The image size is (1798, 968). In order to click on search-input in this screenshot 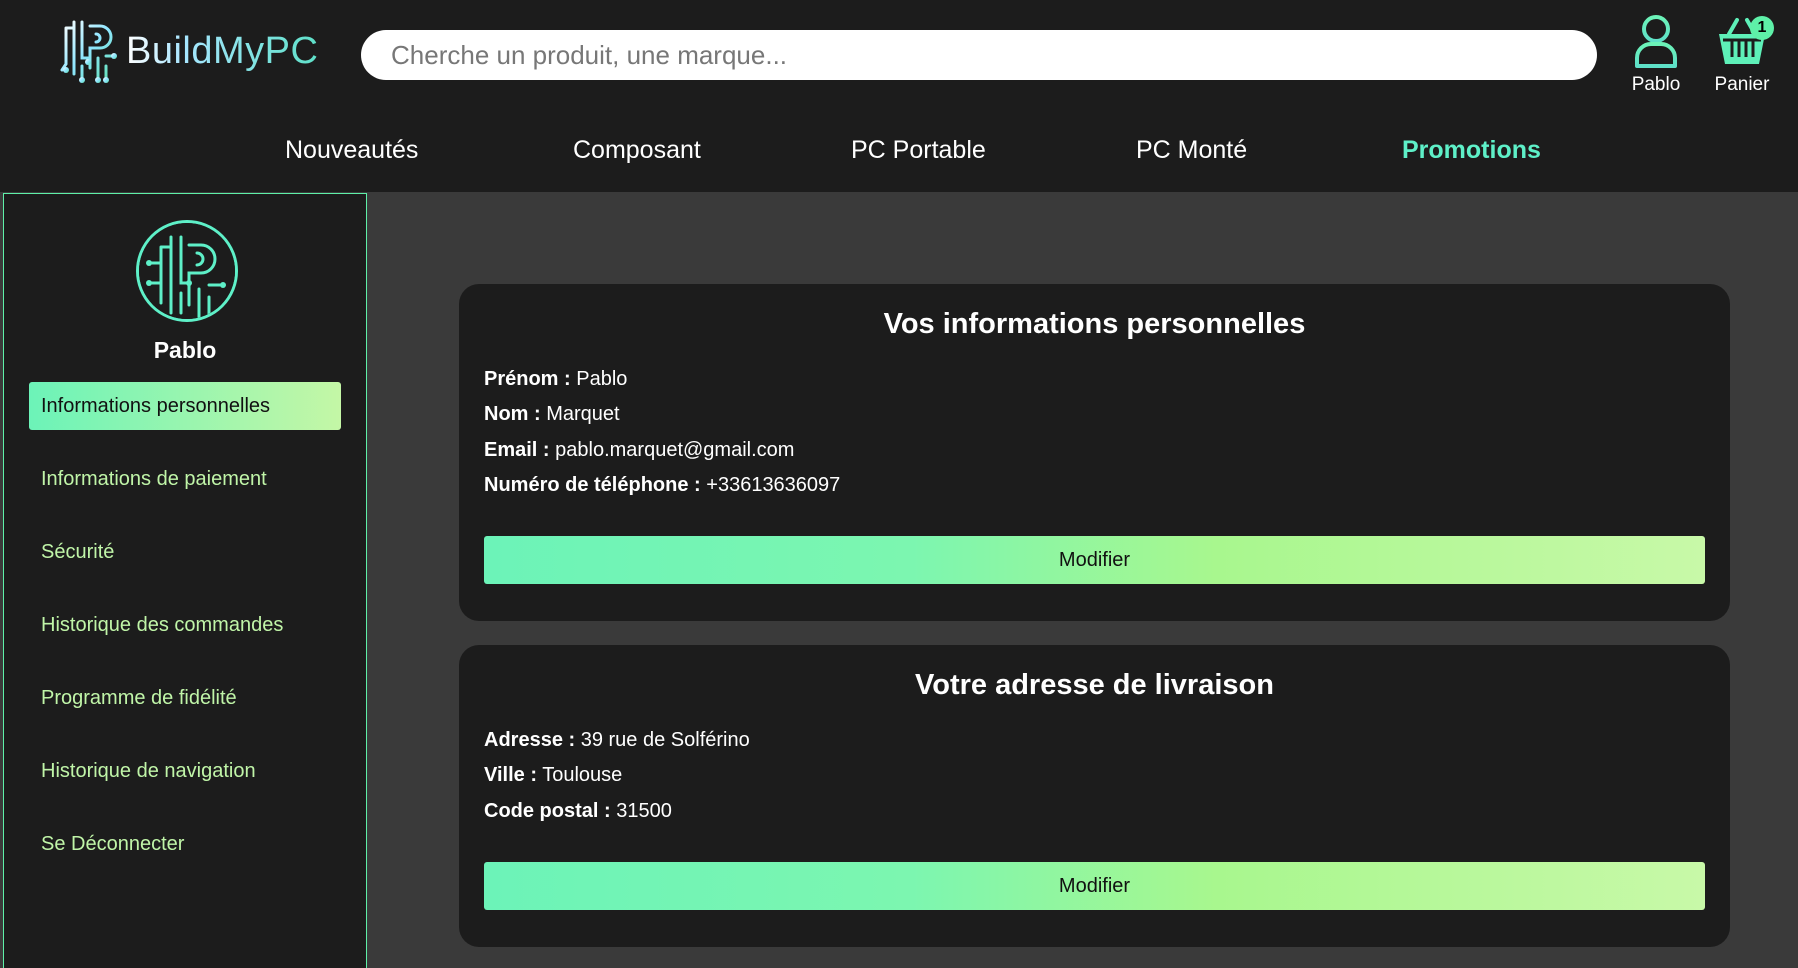, I will do `click(979, 55)`.